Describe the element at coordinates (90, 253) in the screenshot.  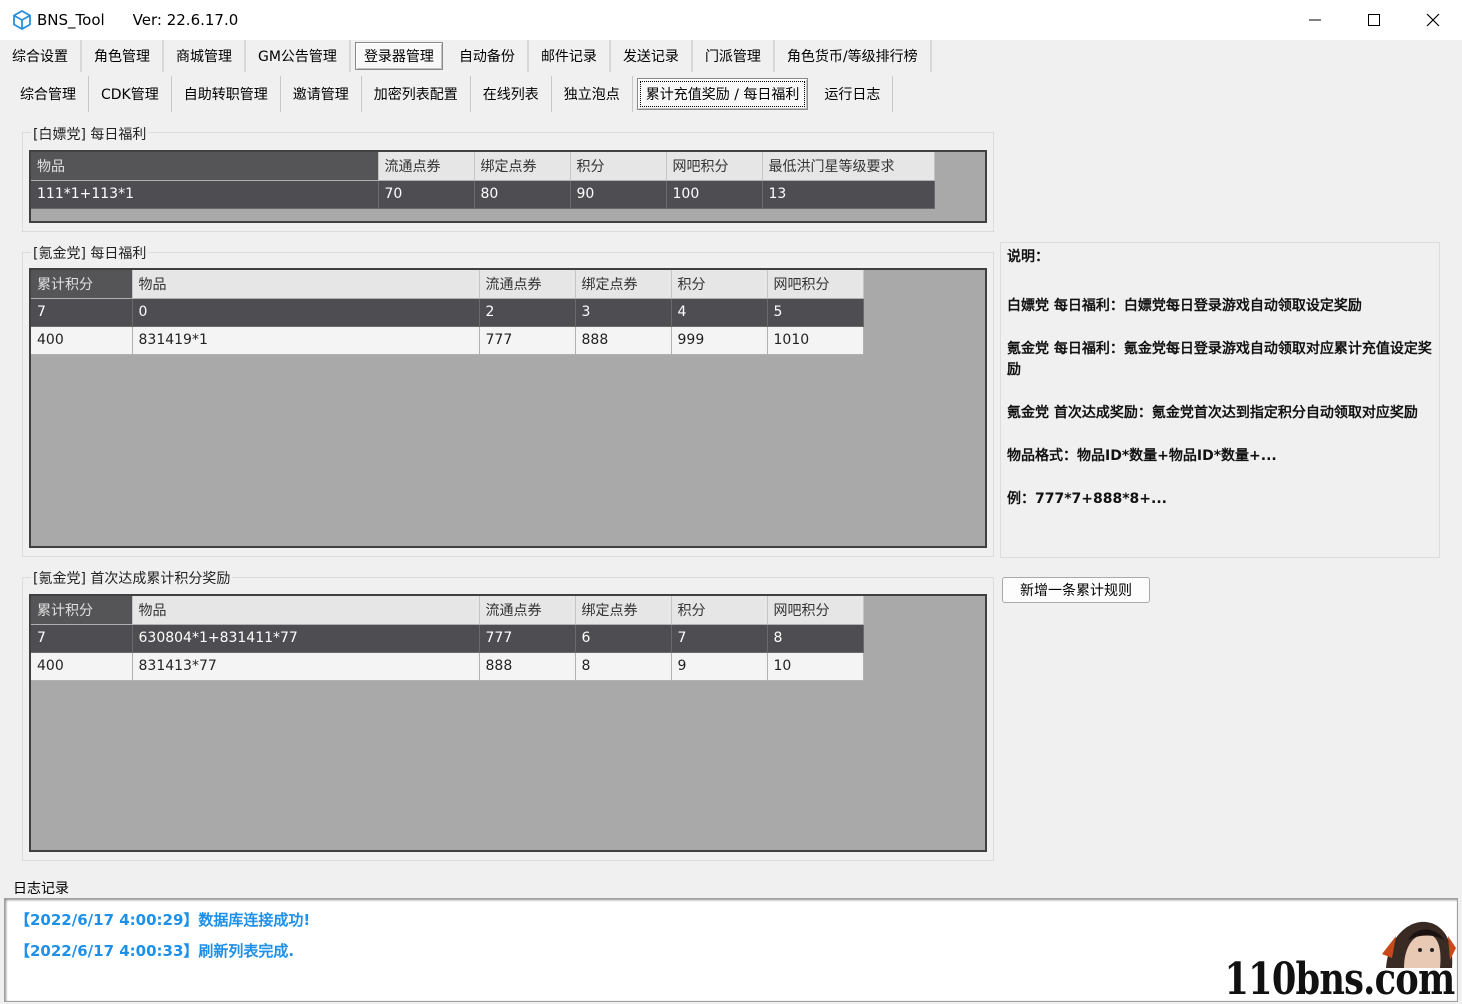
I see `paid-daily-group-label: [氪金党] 每日福利` at that location.